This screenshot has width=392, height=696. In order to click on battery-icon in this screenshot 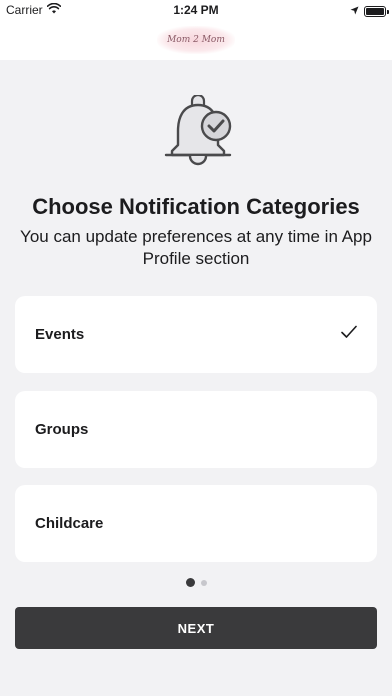, I will do `click(376, 11)`.